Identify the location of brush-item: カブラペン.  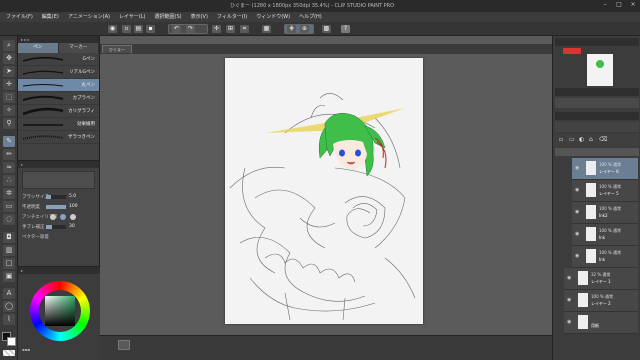
(58, 98).